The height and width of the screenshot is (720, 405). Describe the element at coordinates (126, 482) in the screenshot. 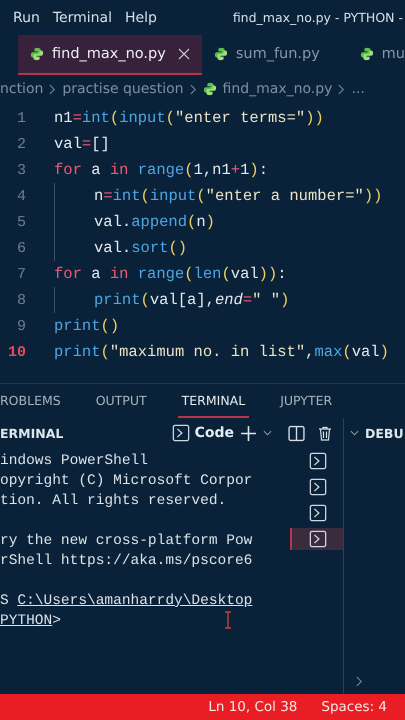

I see `terminal-line: opyright (C) Microsoft Corpor` at that location.